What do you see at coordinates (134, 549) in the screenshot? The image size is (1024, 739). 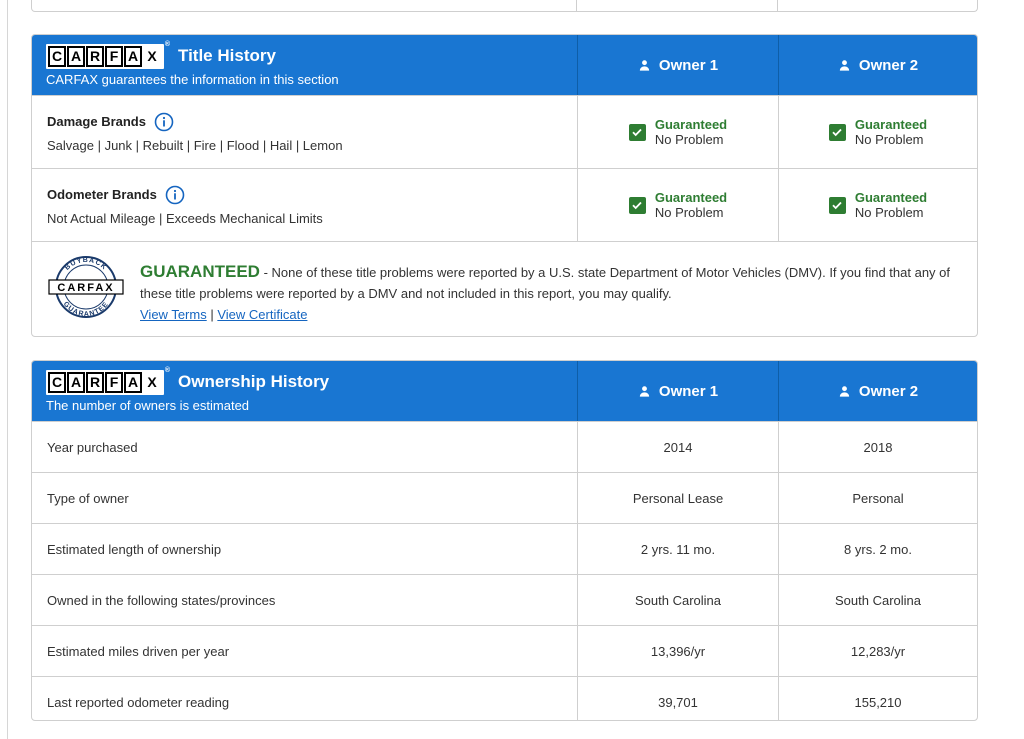 I see `row-label: Estimated length of ownership` at bounding box center [134, 549].